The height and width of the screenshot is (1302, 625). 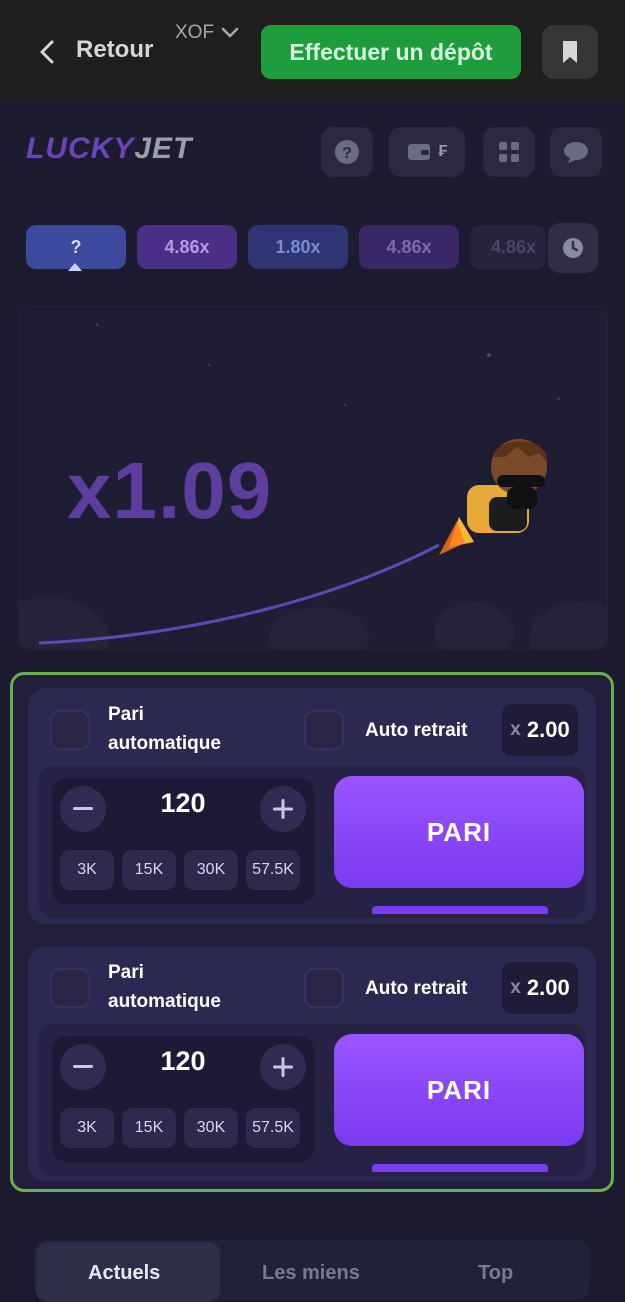 What do you see at coordinates (391, 52) in the screenshot?
I see `deposit-button: Effectuer un dépôt` at bounding box center [391, 52].